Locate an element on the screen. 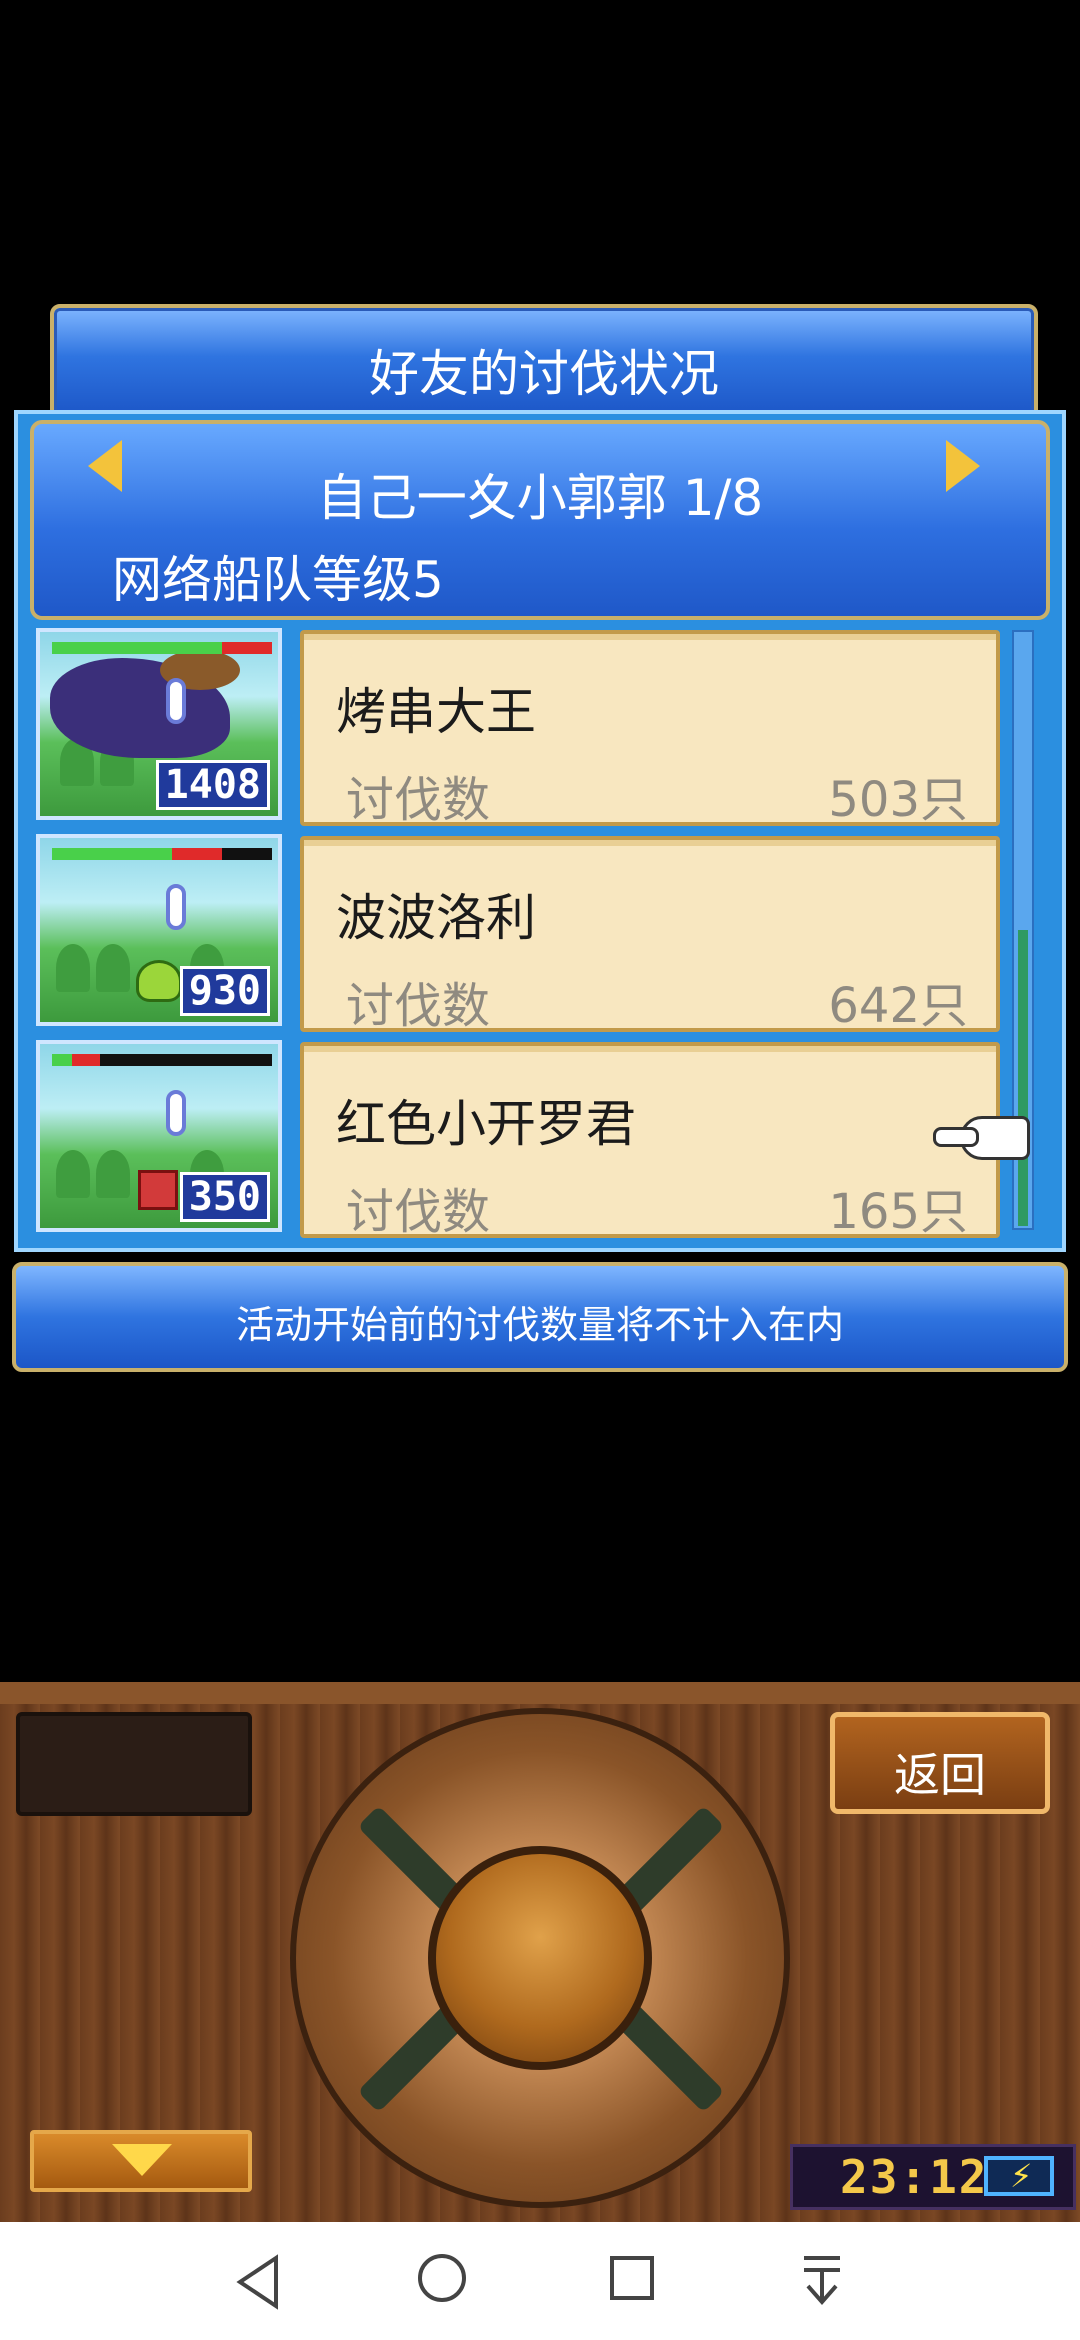 This screenshot has height=2340, width=1080. list-item: 波波洛利 讨伐数 642只 is located at coordinates (650, 935).